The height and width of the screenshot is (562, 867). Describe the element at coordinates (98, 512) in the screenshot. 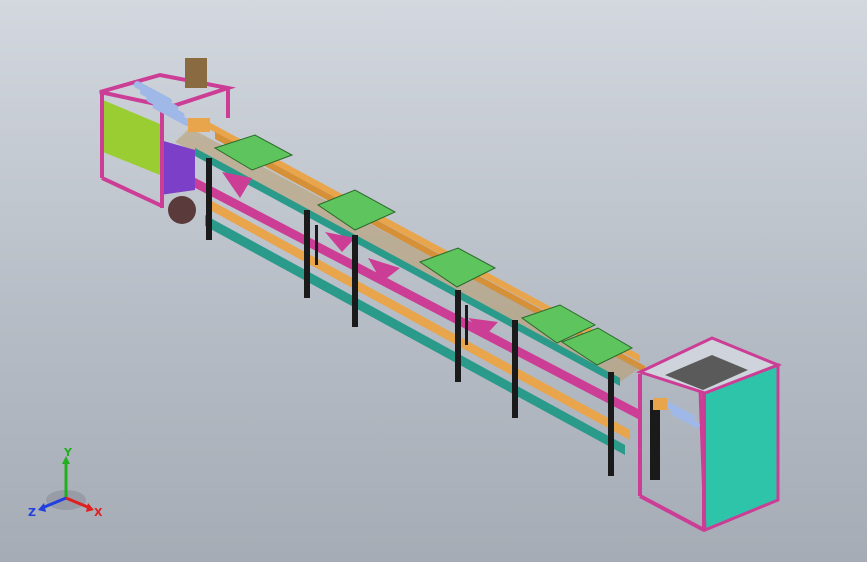

I see `x-axis-label: X` at that location.